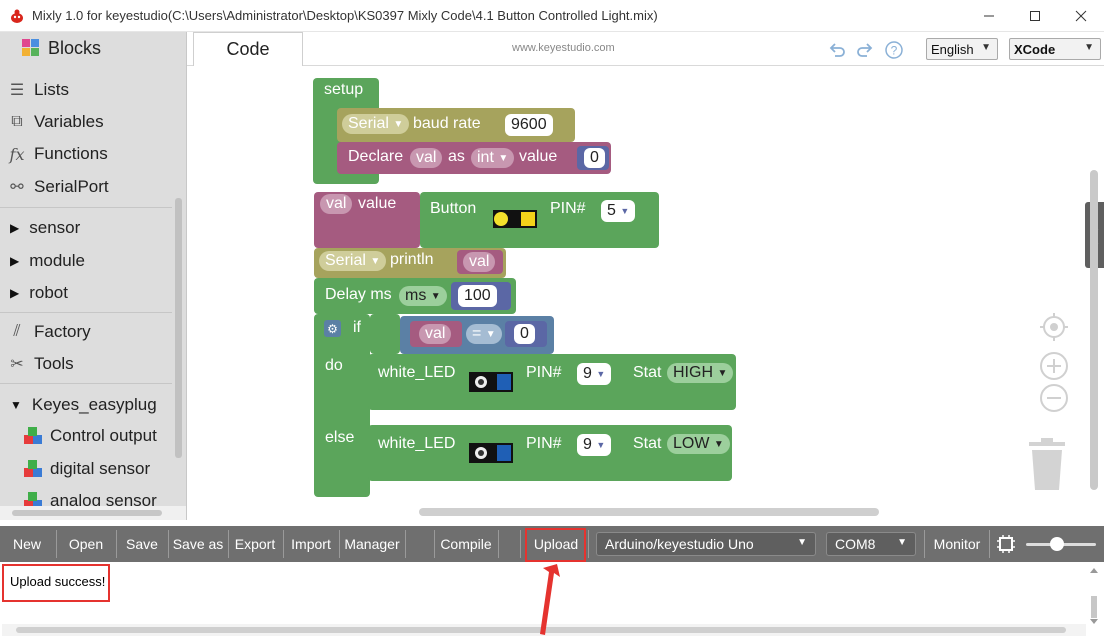 The height and width of the screenshot is (638, 1104). I want to click on if-else-block, so click(342, 405).